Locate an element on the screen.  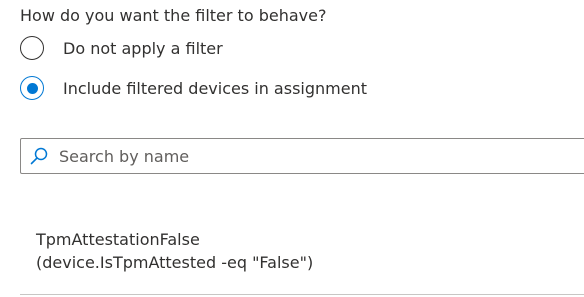
radio-label-include-filtered-devices: Include filtered devices in assignment is located at coordinates (215, 88).